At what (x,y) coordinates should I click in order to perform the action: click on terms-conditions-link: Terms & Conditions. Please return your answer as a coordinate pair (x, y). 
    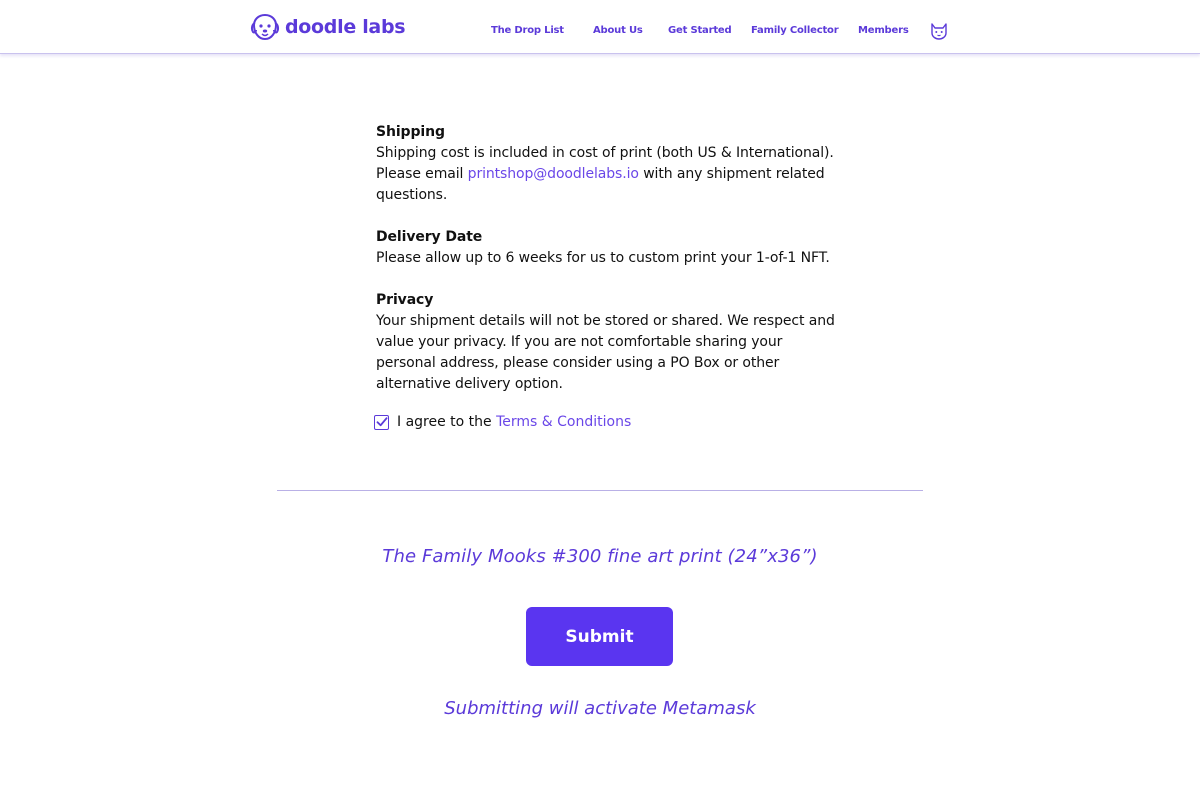
    Looking at the image, I should click on (563, 422).